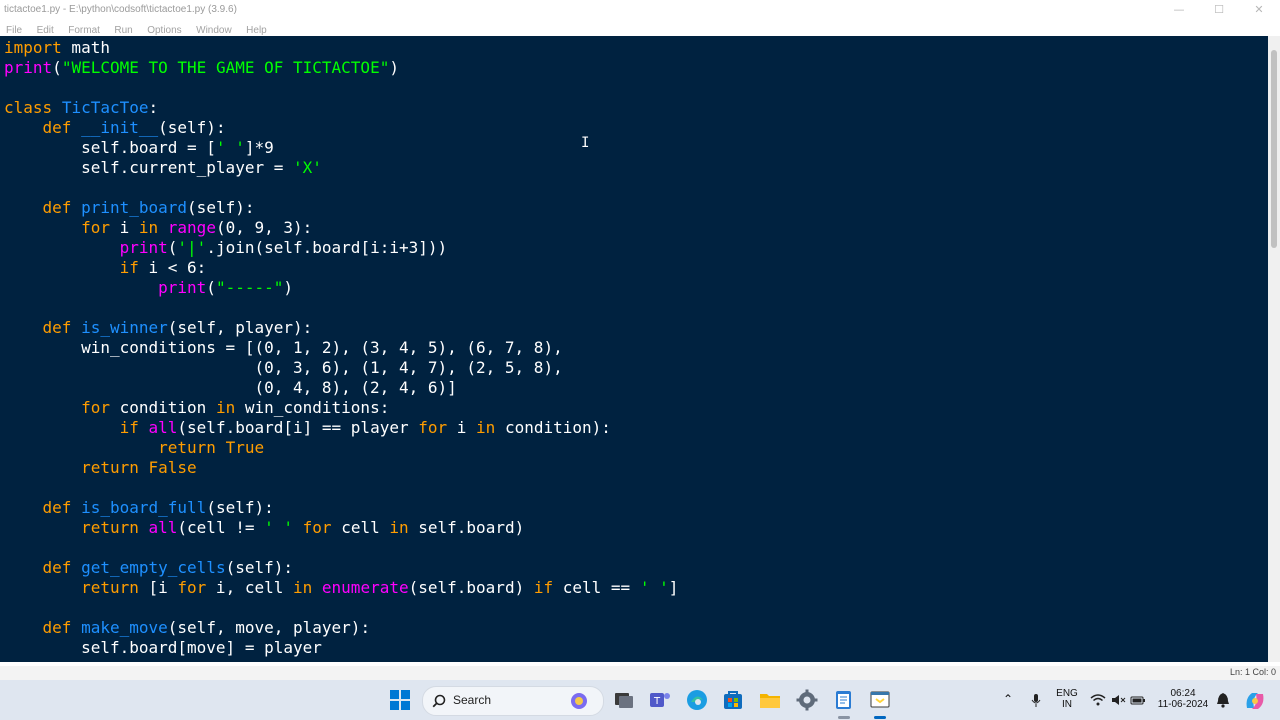 Image resolution: width=1280 pixels, height=720 pixels. Describe the element at coordinates (341, 328) in the screenshot. I see `code-line: def is_winner(self, player):` at that location.